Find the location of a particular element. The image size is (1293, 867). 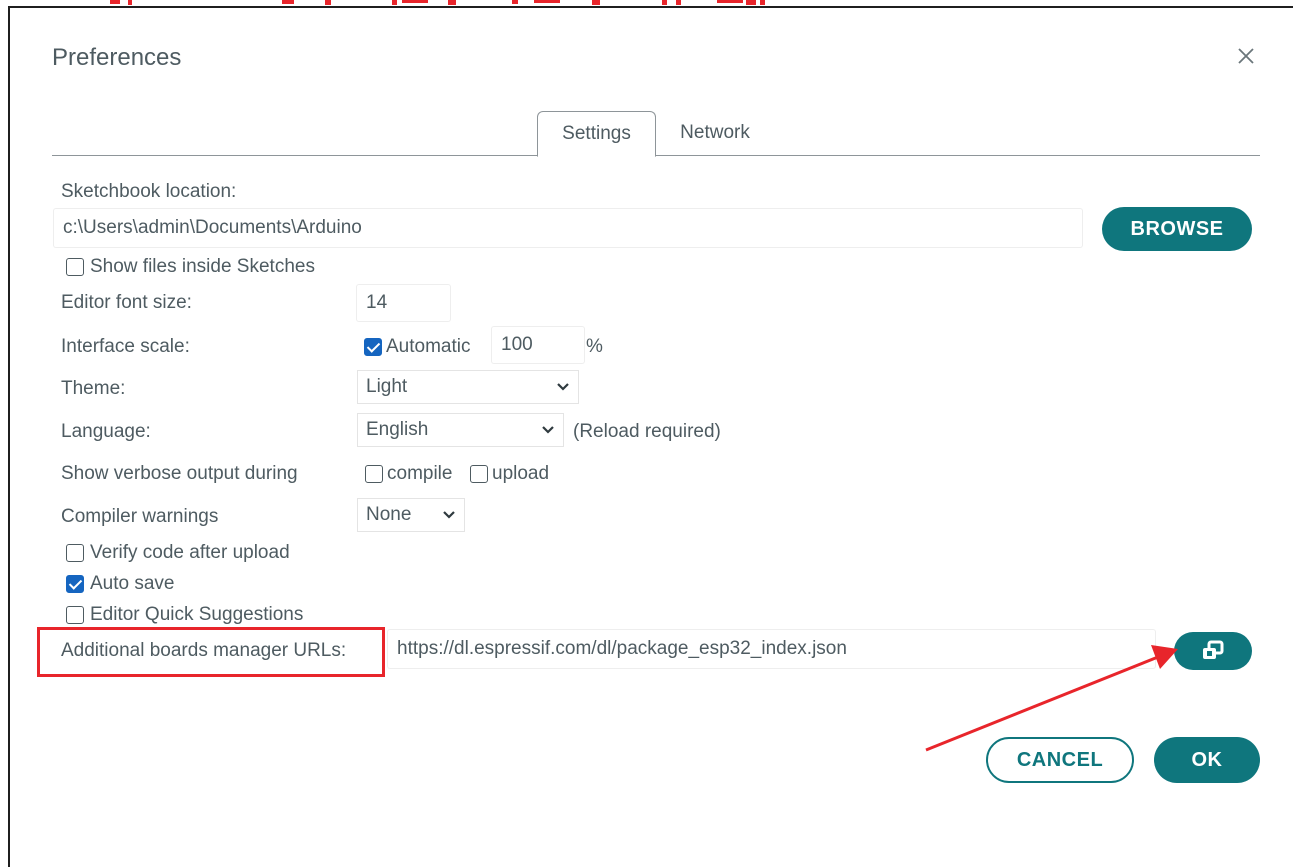

ok-button: OK is located at coordinates (1207, 760).